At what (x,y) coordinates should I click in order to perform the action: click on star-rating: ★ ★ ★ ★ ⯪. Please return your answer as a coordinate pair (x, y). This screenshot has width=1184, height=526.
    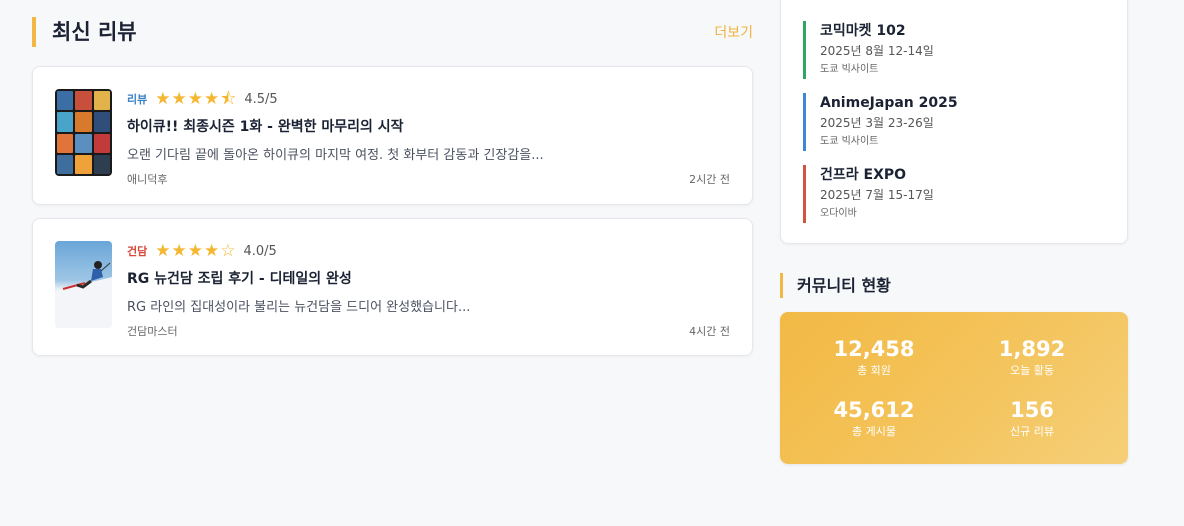
    Looking at the image, I should click on (196, 98).